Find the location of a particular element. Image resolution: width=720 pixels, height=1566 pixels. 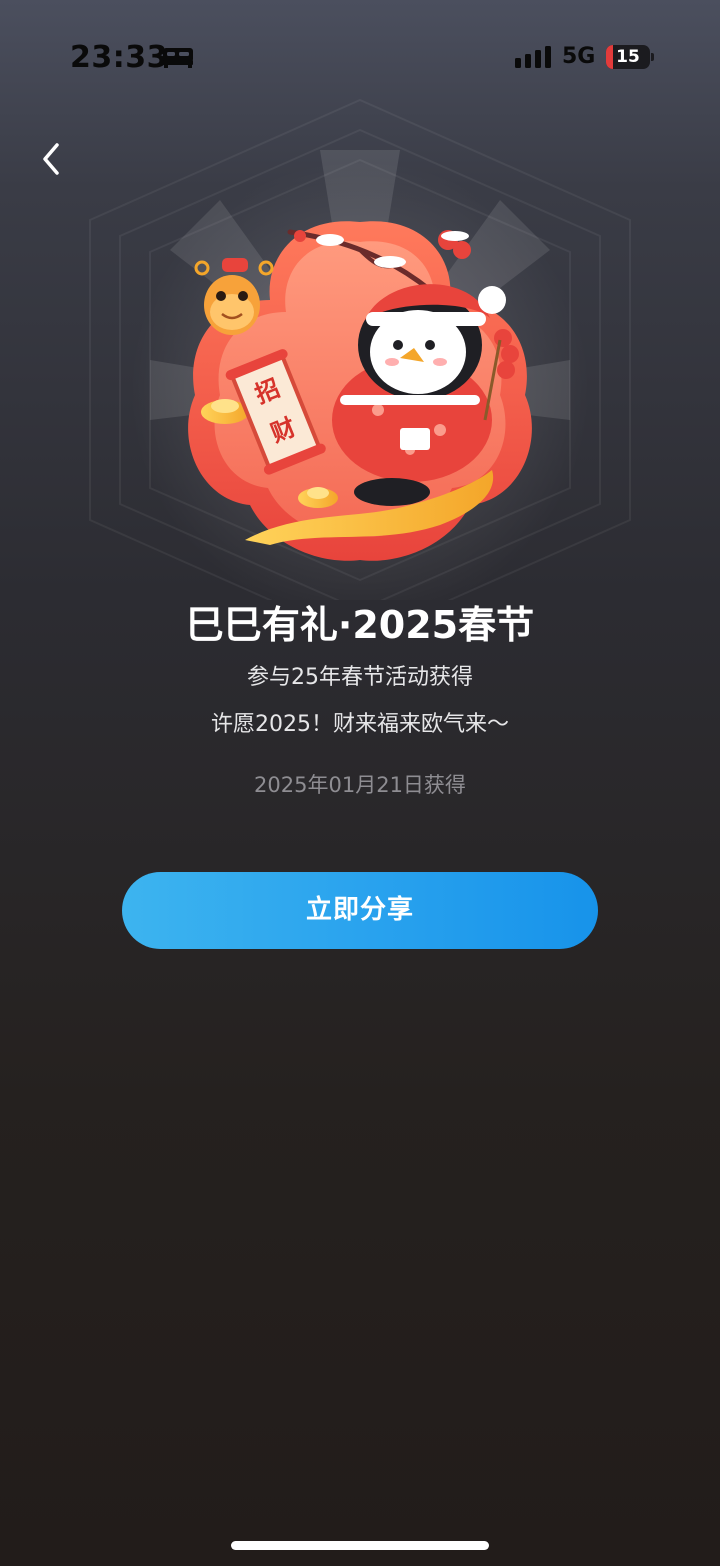

badge-wish-text: 许愿2025！财来福来欧气来～ is located at coordinates (360, 724).